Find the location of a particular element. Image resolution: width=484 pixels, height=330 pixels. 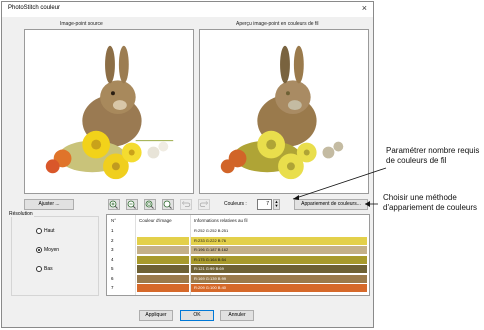

row-number: 4 is located at coordinates (112, 259).